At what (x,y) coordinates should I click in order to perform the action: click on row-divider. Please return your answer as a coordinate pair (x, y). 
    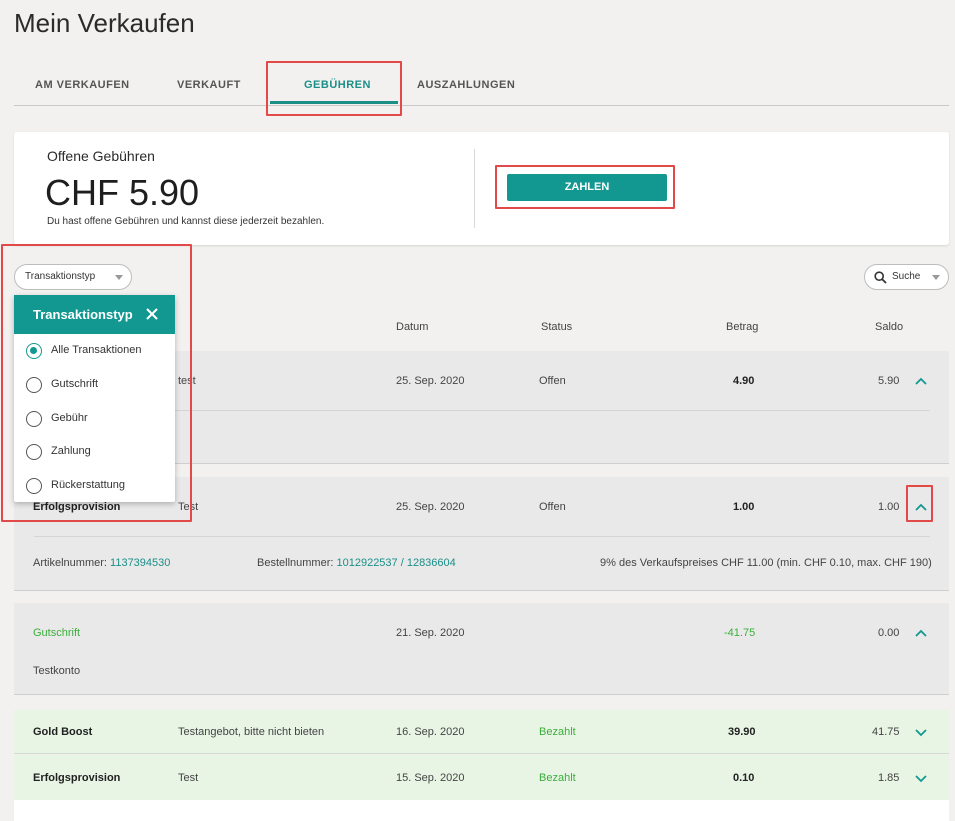
    Looking at the image, I should click on (482, 536).